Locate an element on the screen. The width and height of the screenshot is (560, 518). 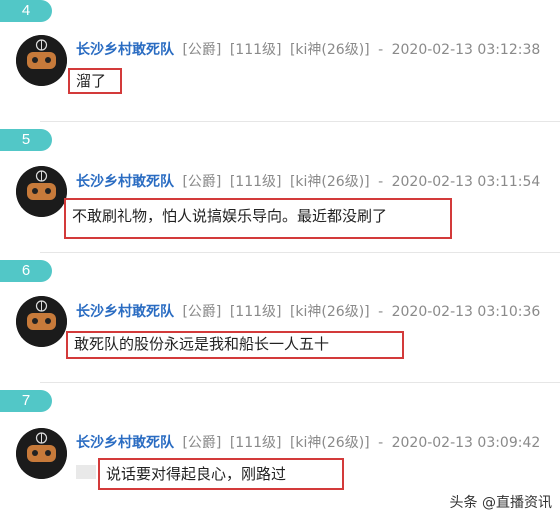
comment-text-content: 不敢刷礼物，怕人说搞娱乐导向。最近都没刷了 is located at coordinates (230, 216).